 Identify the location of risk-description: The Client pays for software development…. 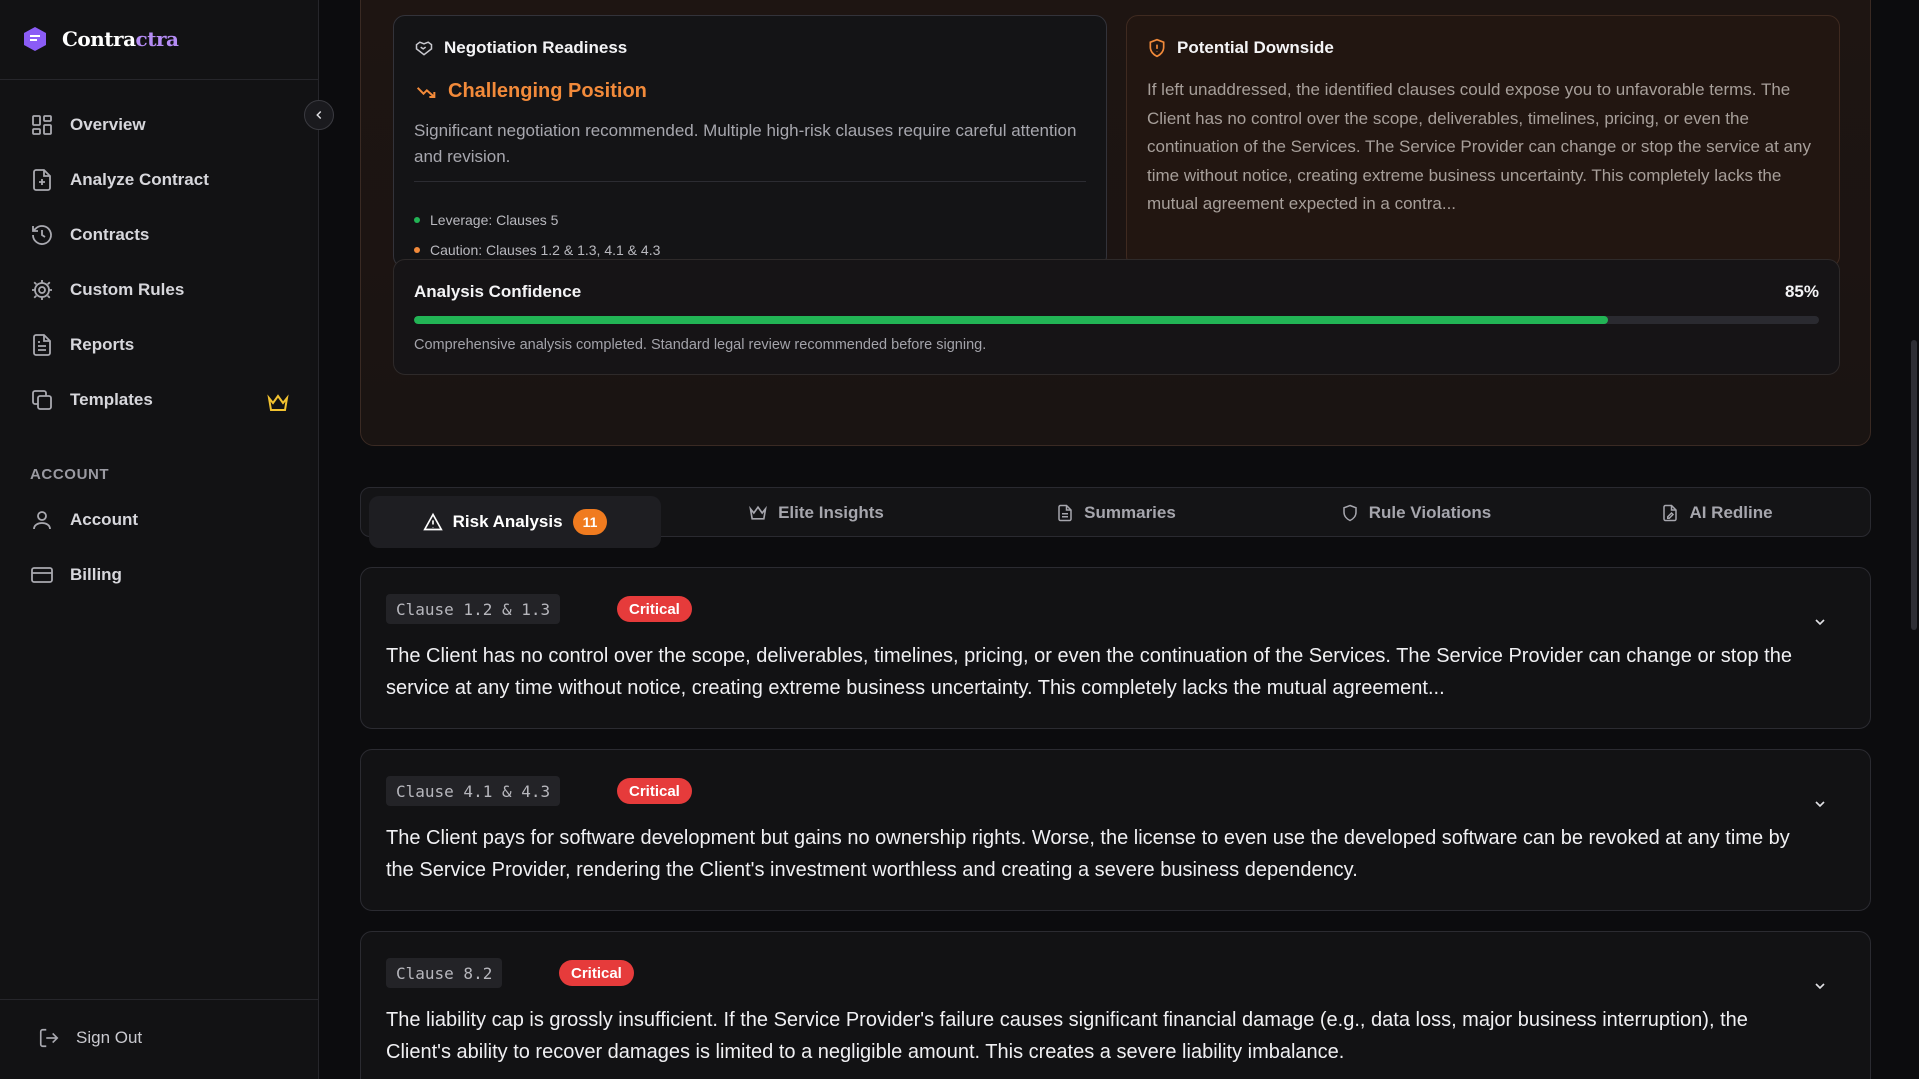
(1088, 854).